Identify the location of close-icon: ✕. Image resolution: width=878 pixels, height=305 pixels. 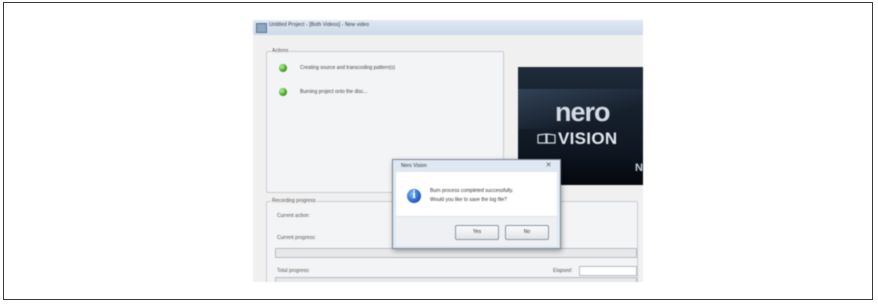
(548, 166).